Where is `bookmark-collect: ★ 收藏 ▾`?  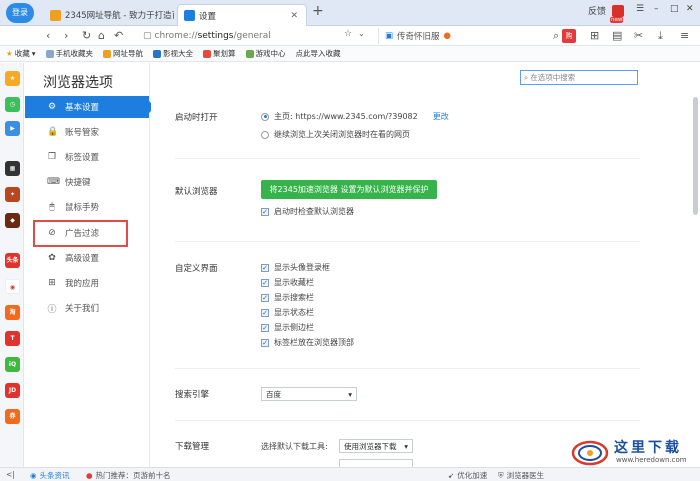 bookmark-collect: ★ 收藏 ▾ is located at coordinates (21, 53).